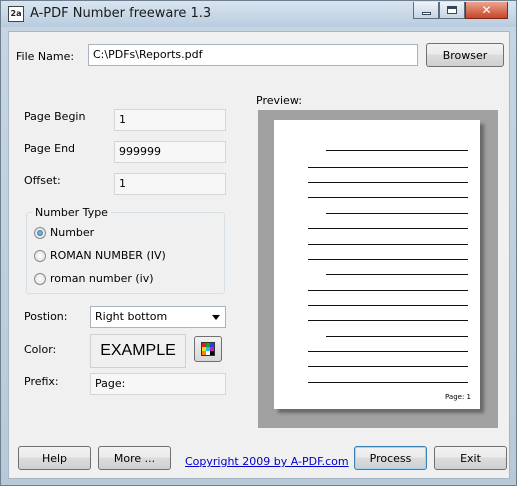 Image resolution: width=517 pixels, height=486 pixels. Describe the element at coordinates (267, 461) in the screenshot. I see `copyright-link: Copyright 2009 by A-PDF.com` at that location.